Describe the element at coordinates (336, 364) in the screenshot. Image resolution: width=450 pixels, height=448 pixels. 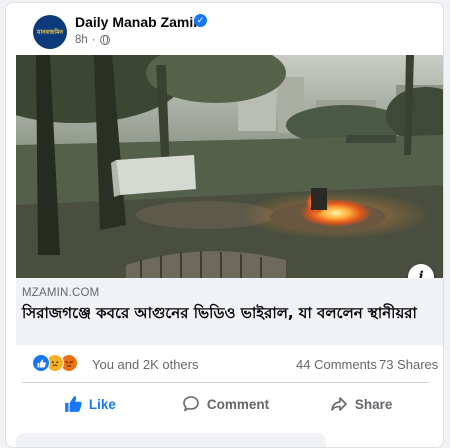
I see `comments-count: 44 Comments` at that location.